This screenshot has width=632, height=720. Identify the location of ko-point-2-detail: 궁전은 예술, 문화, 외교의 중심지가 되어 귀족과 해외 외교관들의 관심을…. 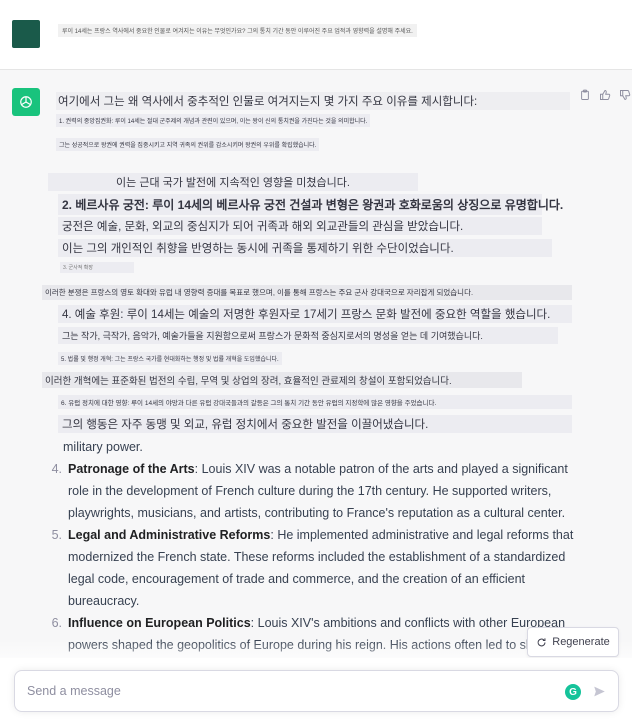
(300, 226).